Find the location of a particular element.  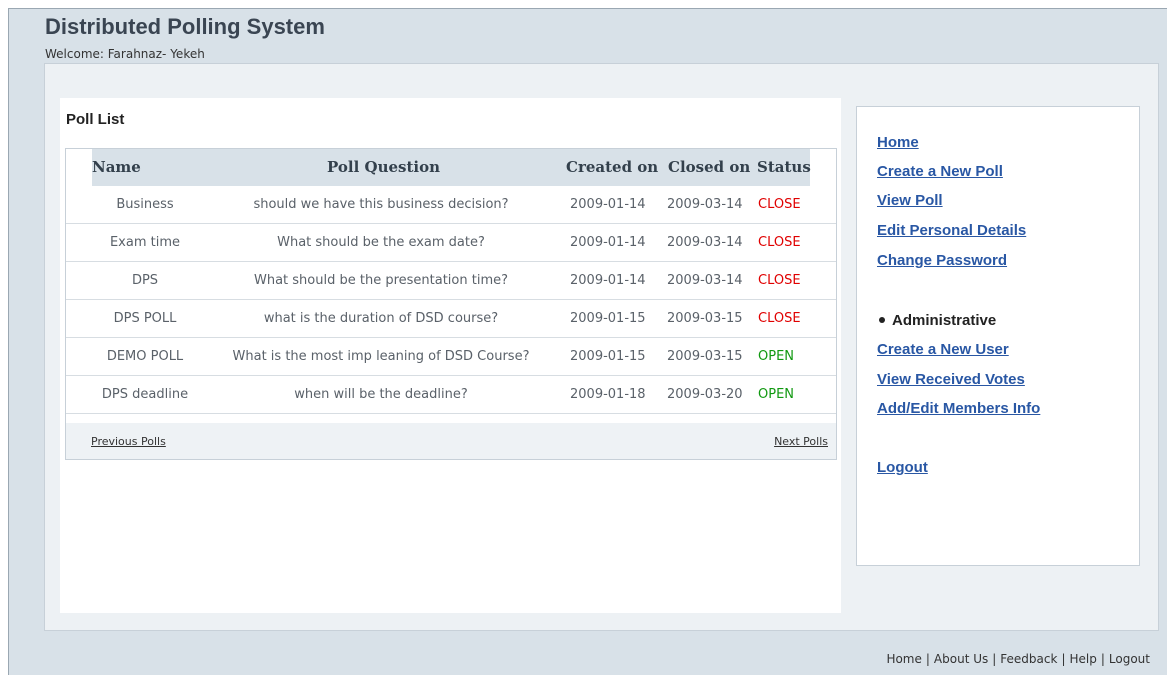

footer-nav: Home | About Us | Feedback | Help | Logout is located at coordinates (1018, 659).